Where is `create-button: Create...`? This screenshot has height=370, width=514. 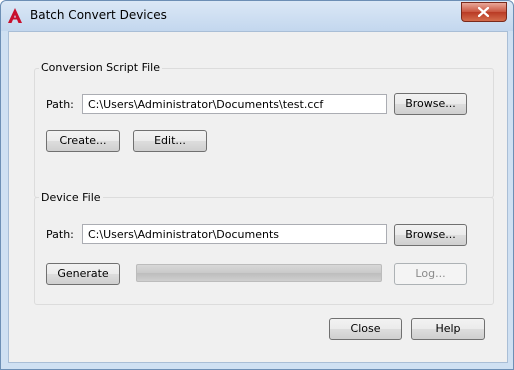
create-button: Create... is located at coordinates (83, 141).